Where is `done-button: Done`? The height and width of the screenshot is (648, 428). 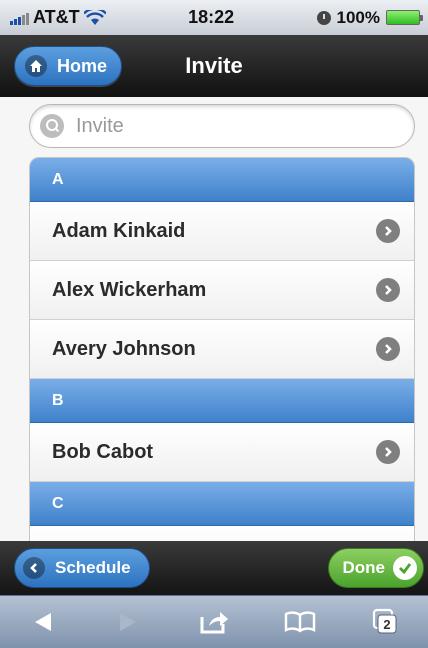
done-button: Done is located at coordinates (376, 568).